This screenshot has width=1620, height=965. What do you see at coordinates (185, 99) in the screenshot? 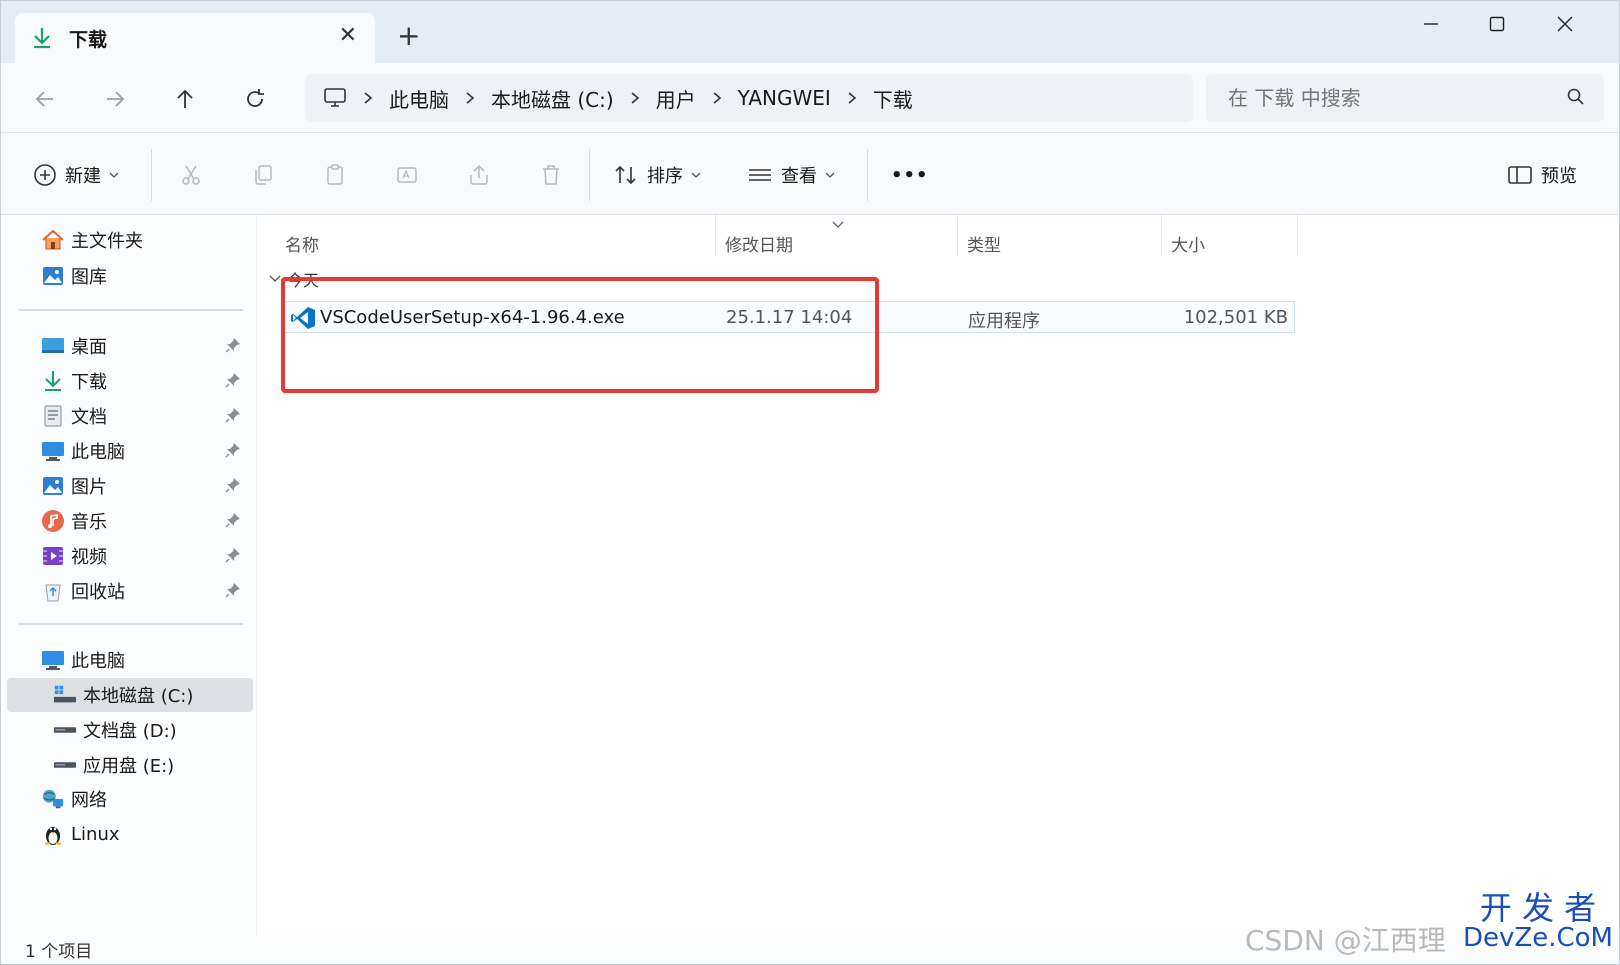
I see `up-button` at bounding box center [185, 99].